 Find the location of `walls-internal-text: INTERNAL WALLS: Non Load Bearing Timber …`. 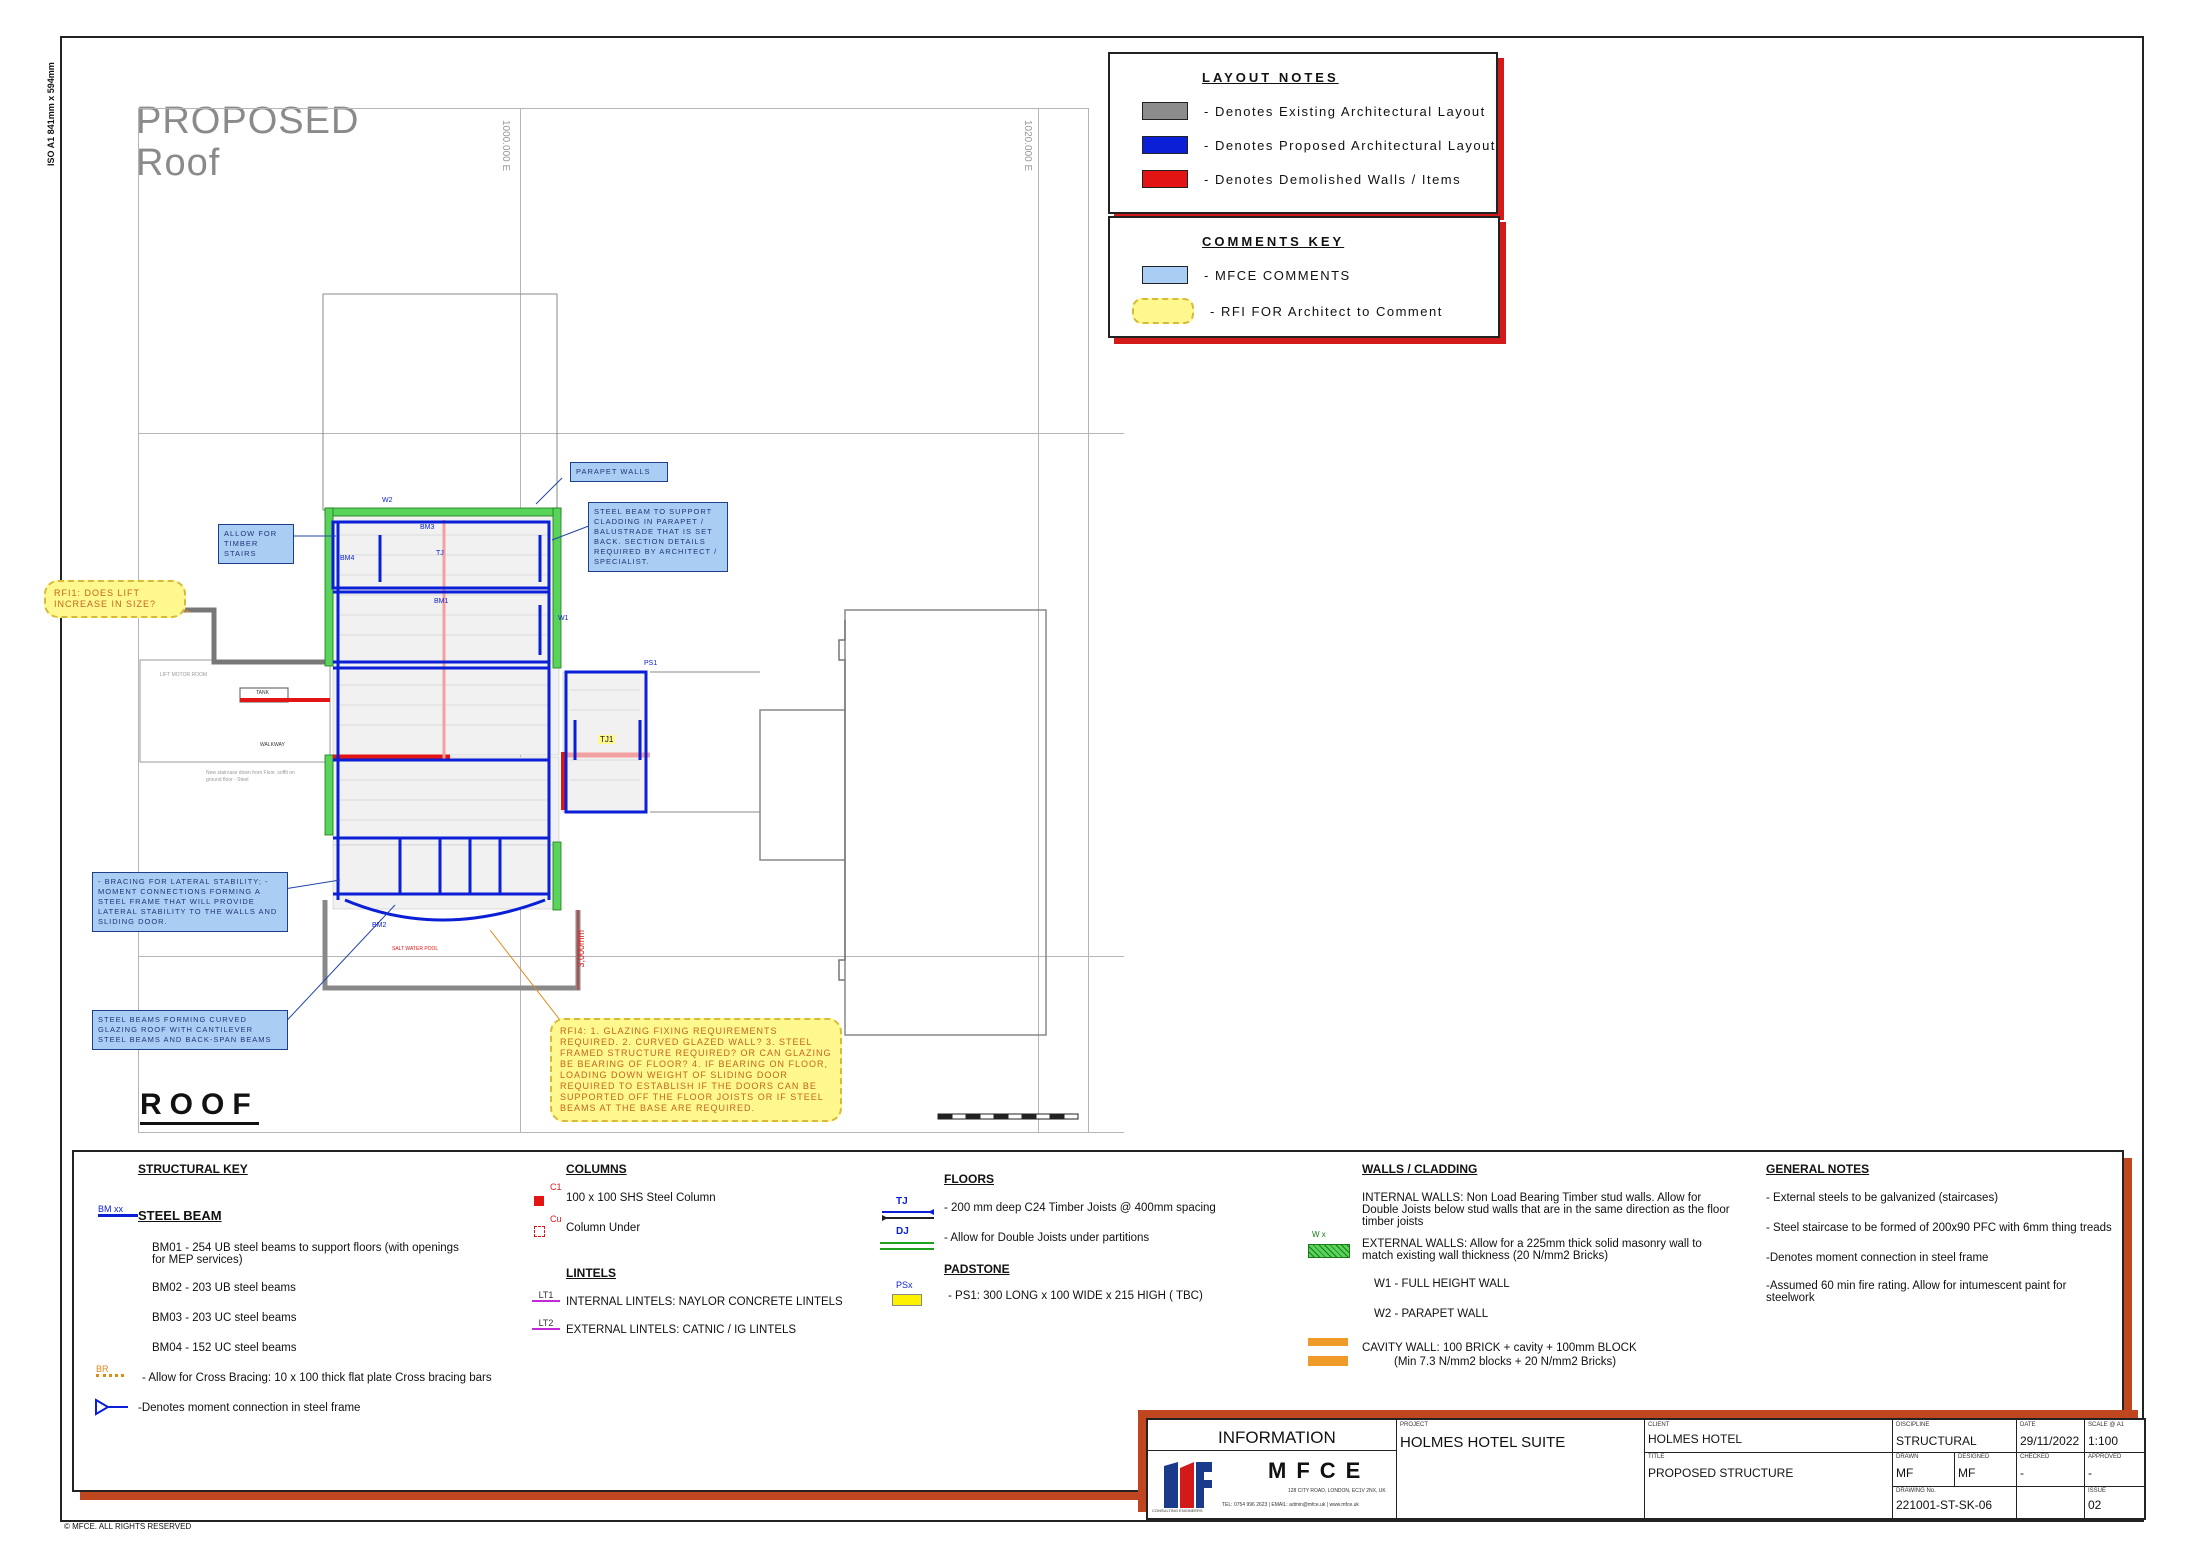

walls-internal-text: INTERNAL WALLS: Non Load Bearing Timber … is located at coordinates (1546, 1210).